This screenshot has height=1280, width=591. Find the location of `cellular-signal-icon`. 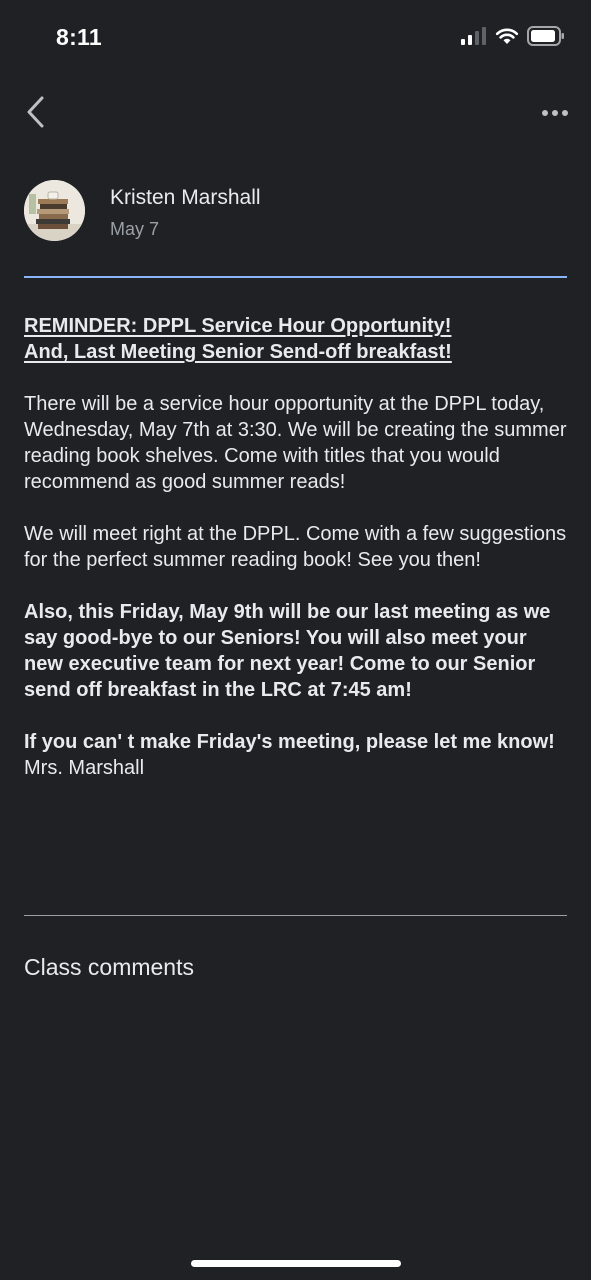

cellular-signal-icon is located at coordinates (474, 38).